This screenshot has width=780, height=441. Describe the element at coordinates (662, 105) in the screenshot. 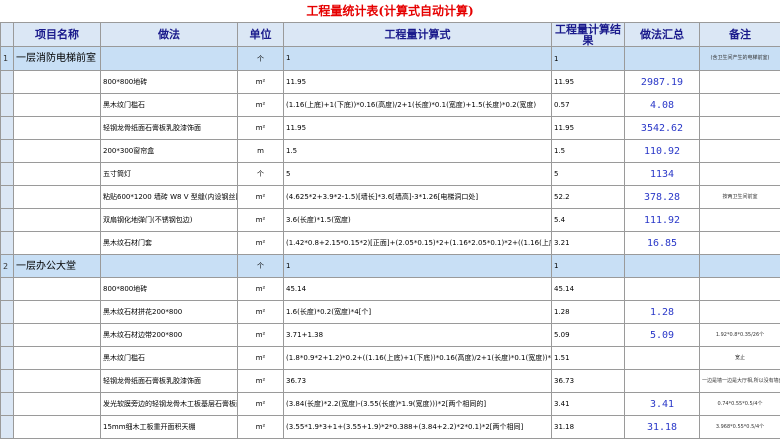

I see `total-cell: 4.08` at that location.